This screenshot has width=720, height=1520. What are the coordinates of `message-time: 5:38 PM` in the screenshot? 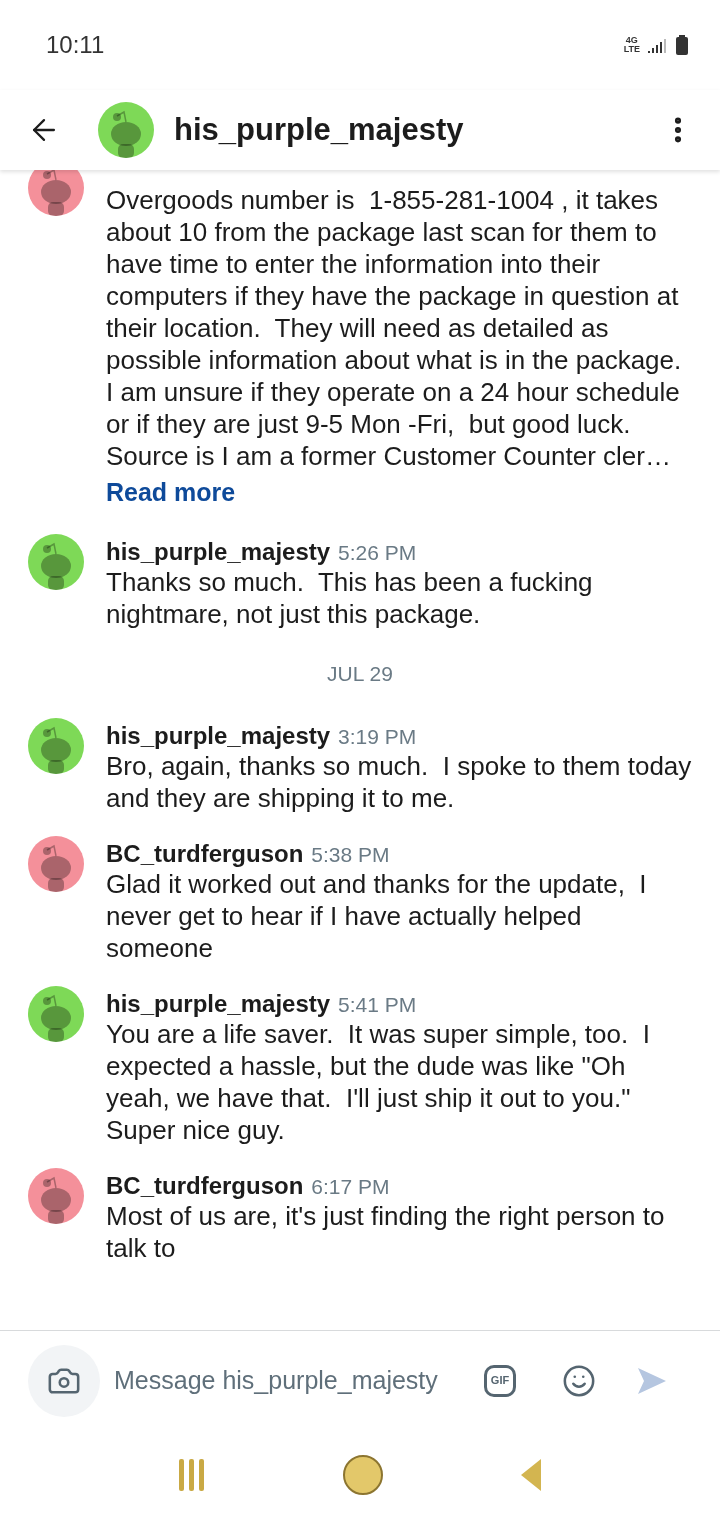 It's located at (350, 854).